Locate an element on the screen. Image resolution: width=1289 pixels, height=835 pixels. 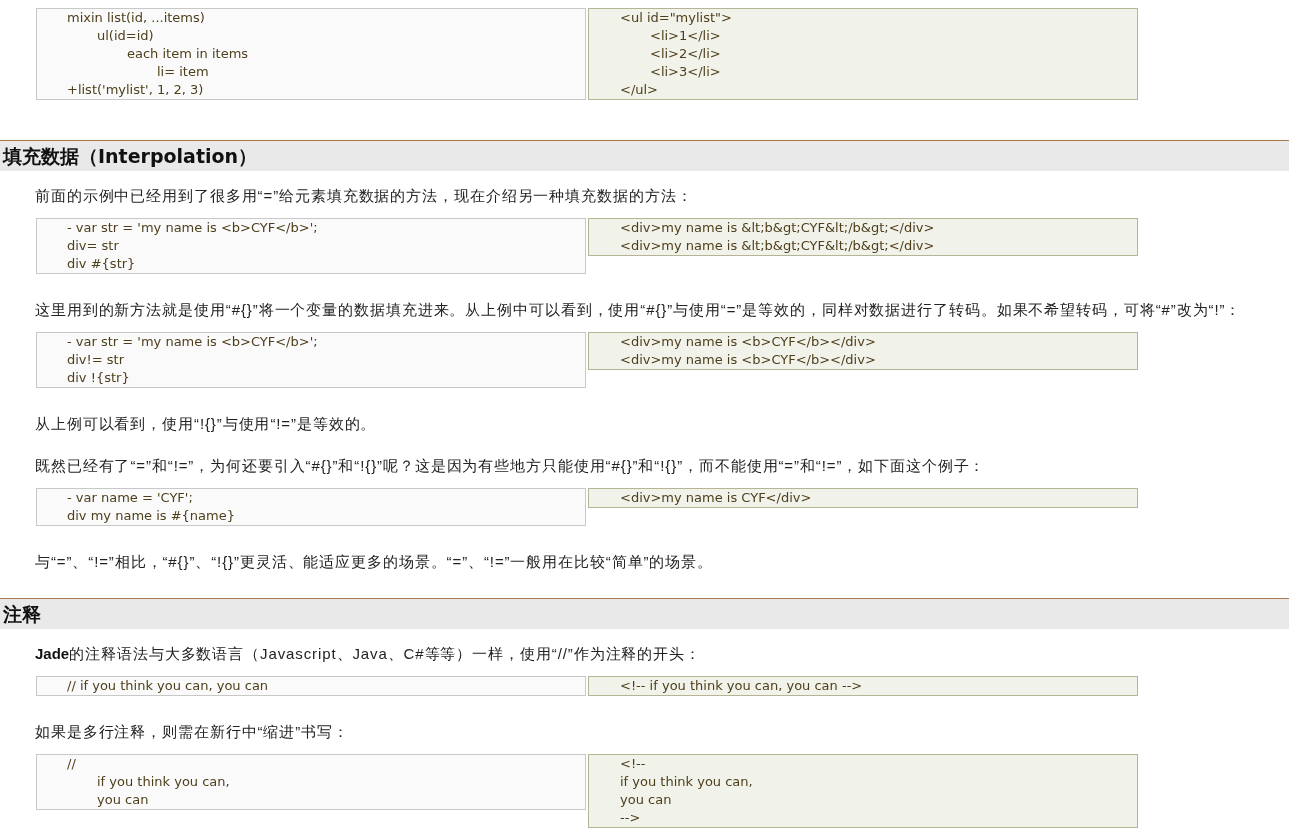
paragraph: 这里用到的新方法就是使用“#{}”将一个变量的数据填充进来。从上例中可以看到，使用“#{}”与使用“=”是等效的，同样对数据进行了转码。如果不希望转码，可将“#”改为“!”： is located at coordinates (638, 310).